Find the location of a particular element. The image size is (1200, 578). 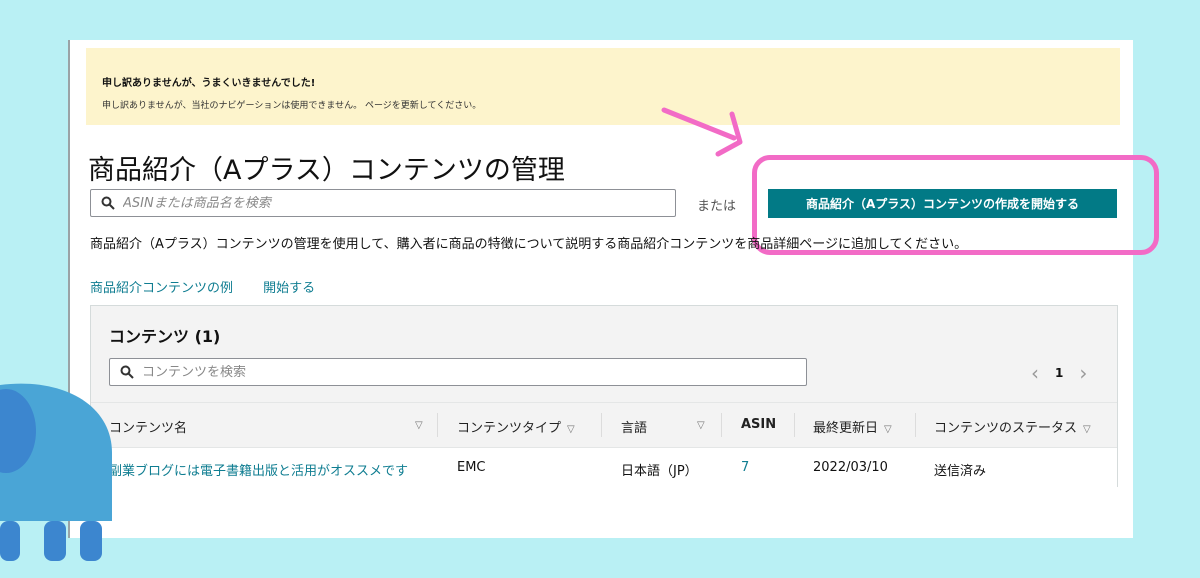

content-type: EMC is located at coordinates (471, 467).